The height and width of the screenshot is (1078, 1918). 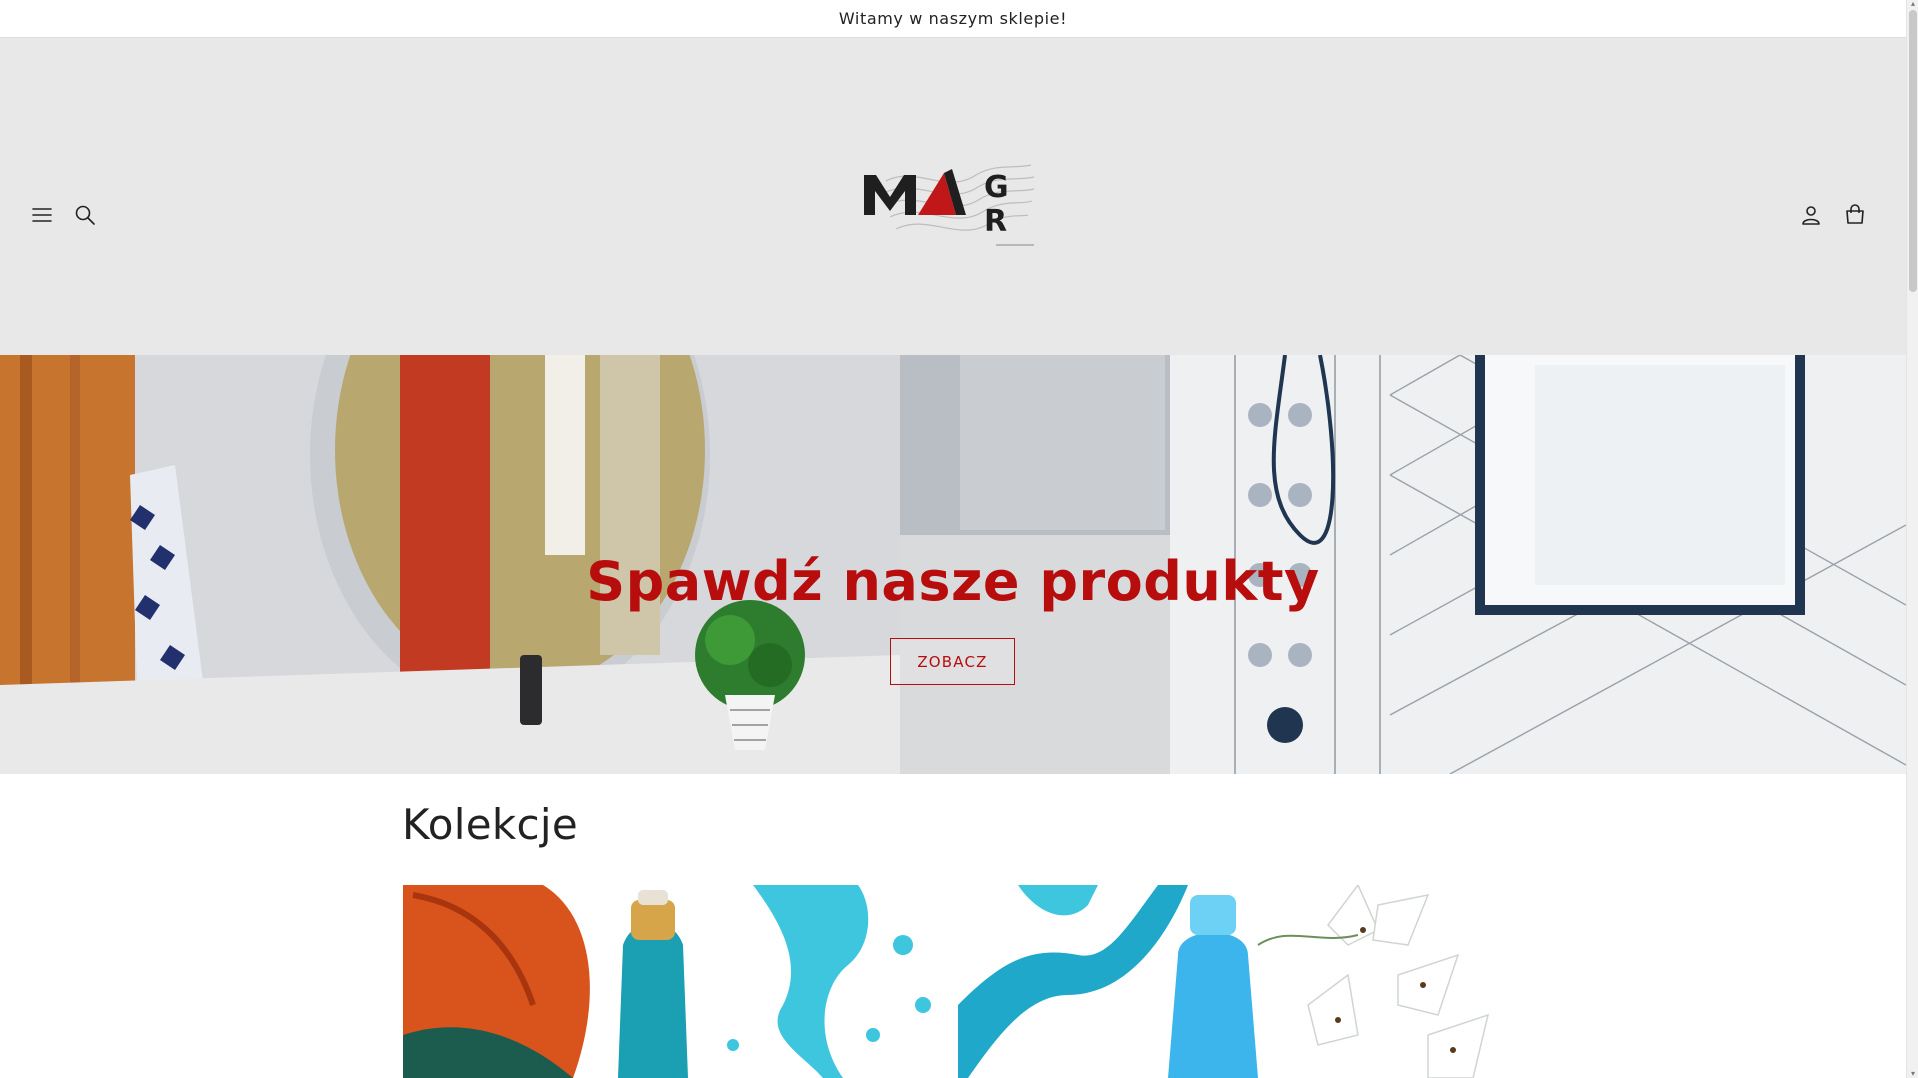 I want to click on account-icon, so click(x=1811, y=215).